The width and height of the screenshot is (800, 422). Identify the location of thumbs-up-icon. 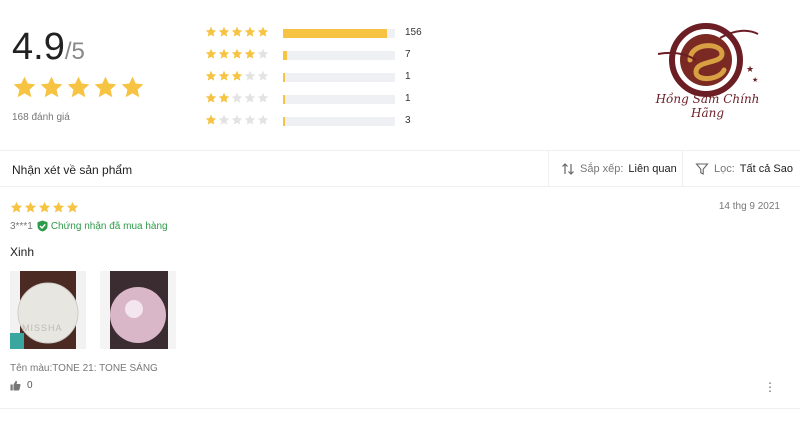
(15, 385).